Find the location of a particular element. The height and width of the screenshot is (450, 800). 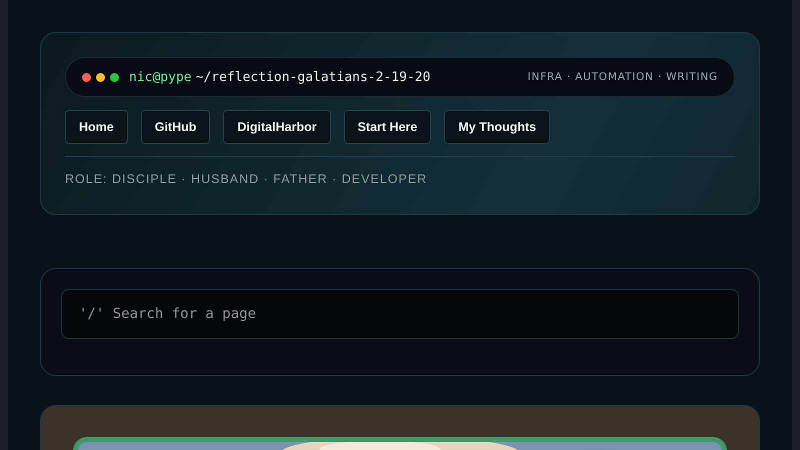

search-field: '/' Search for a page is located at coordinates (400, 314).